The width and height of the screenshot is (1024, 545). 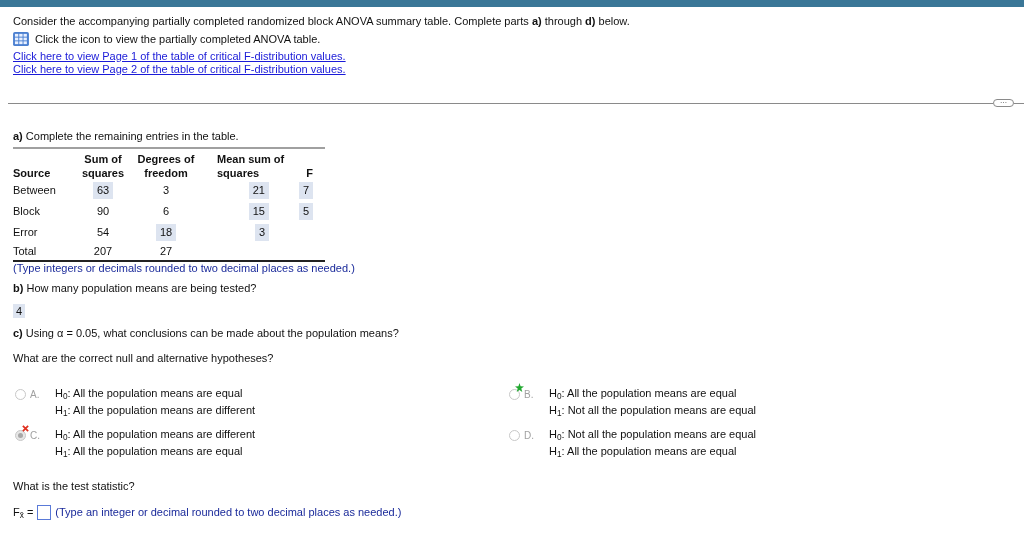 I want to click on table-cell: 3, so click(x=261, y=232).